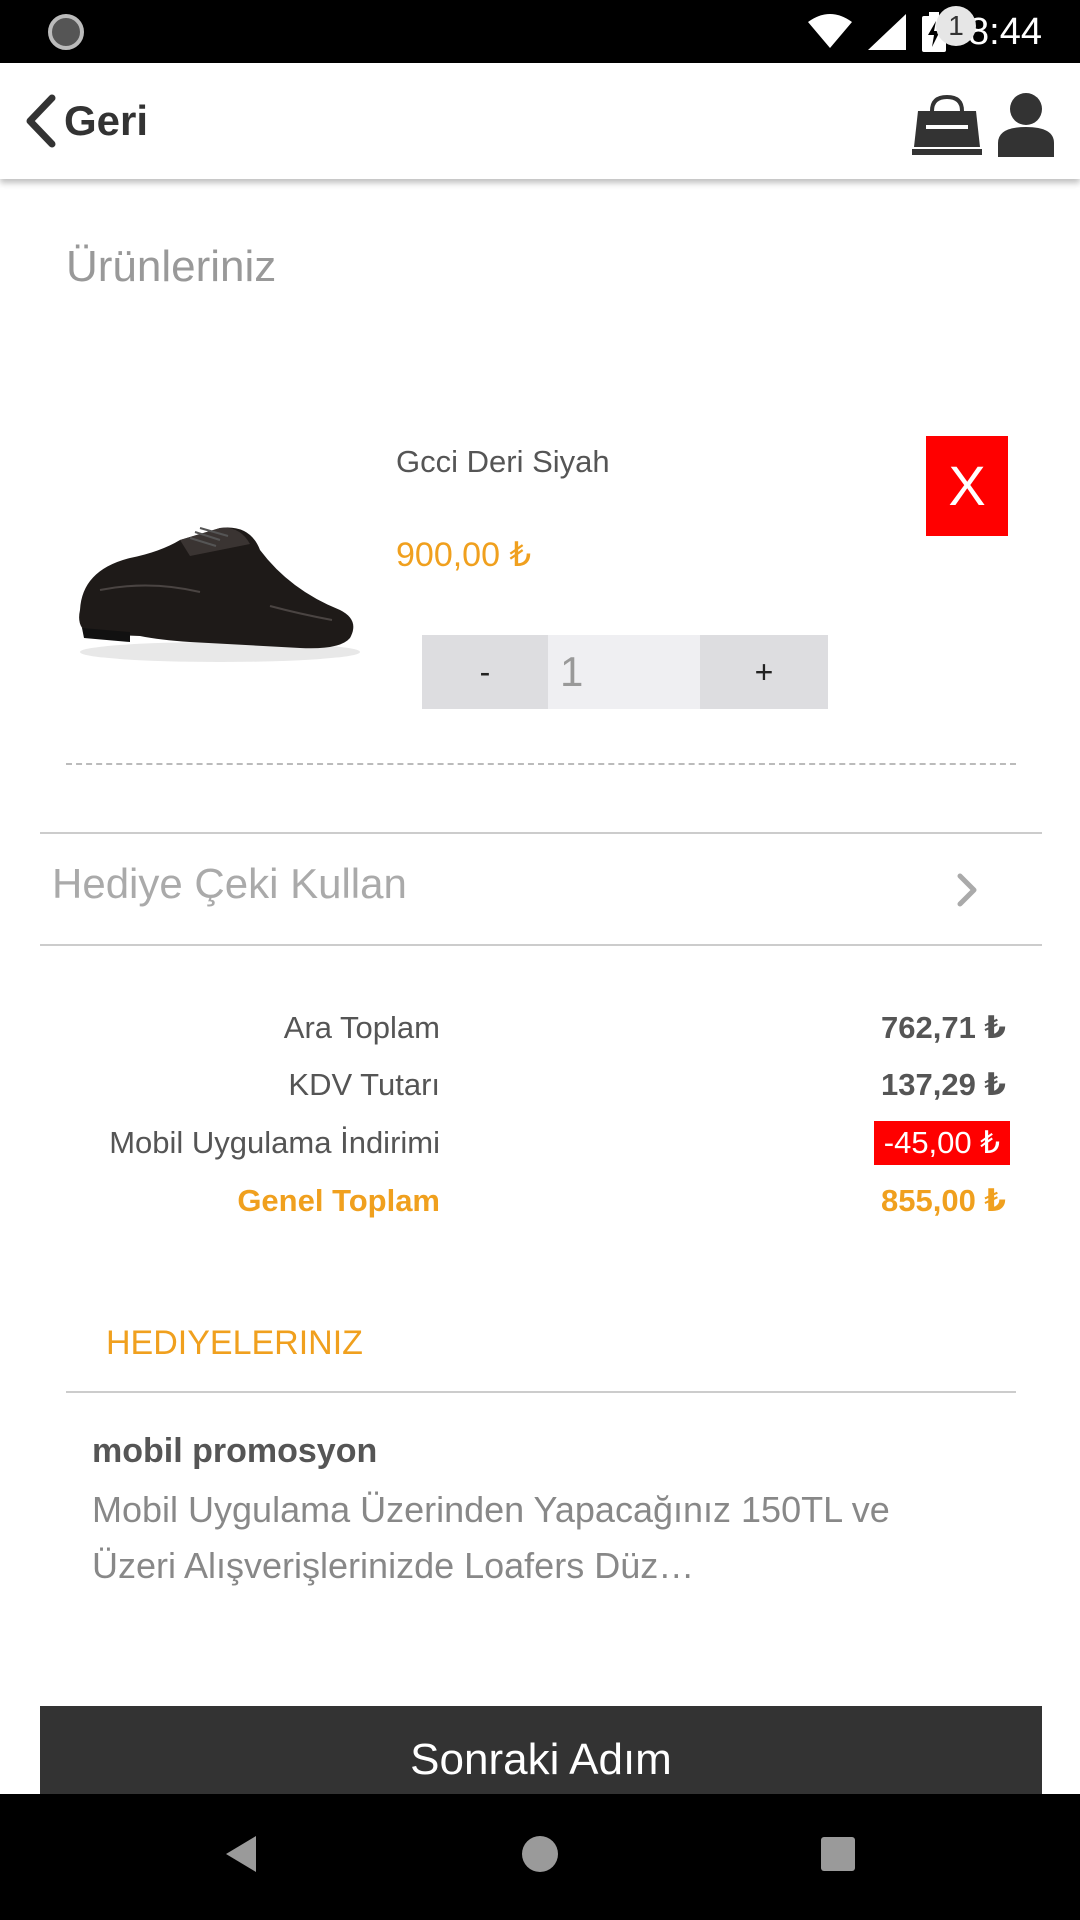  I want to click on decrease-quantity-button: -, so click(485, 672).